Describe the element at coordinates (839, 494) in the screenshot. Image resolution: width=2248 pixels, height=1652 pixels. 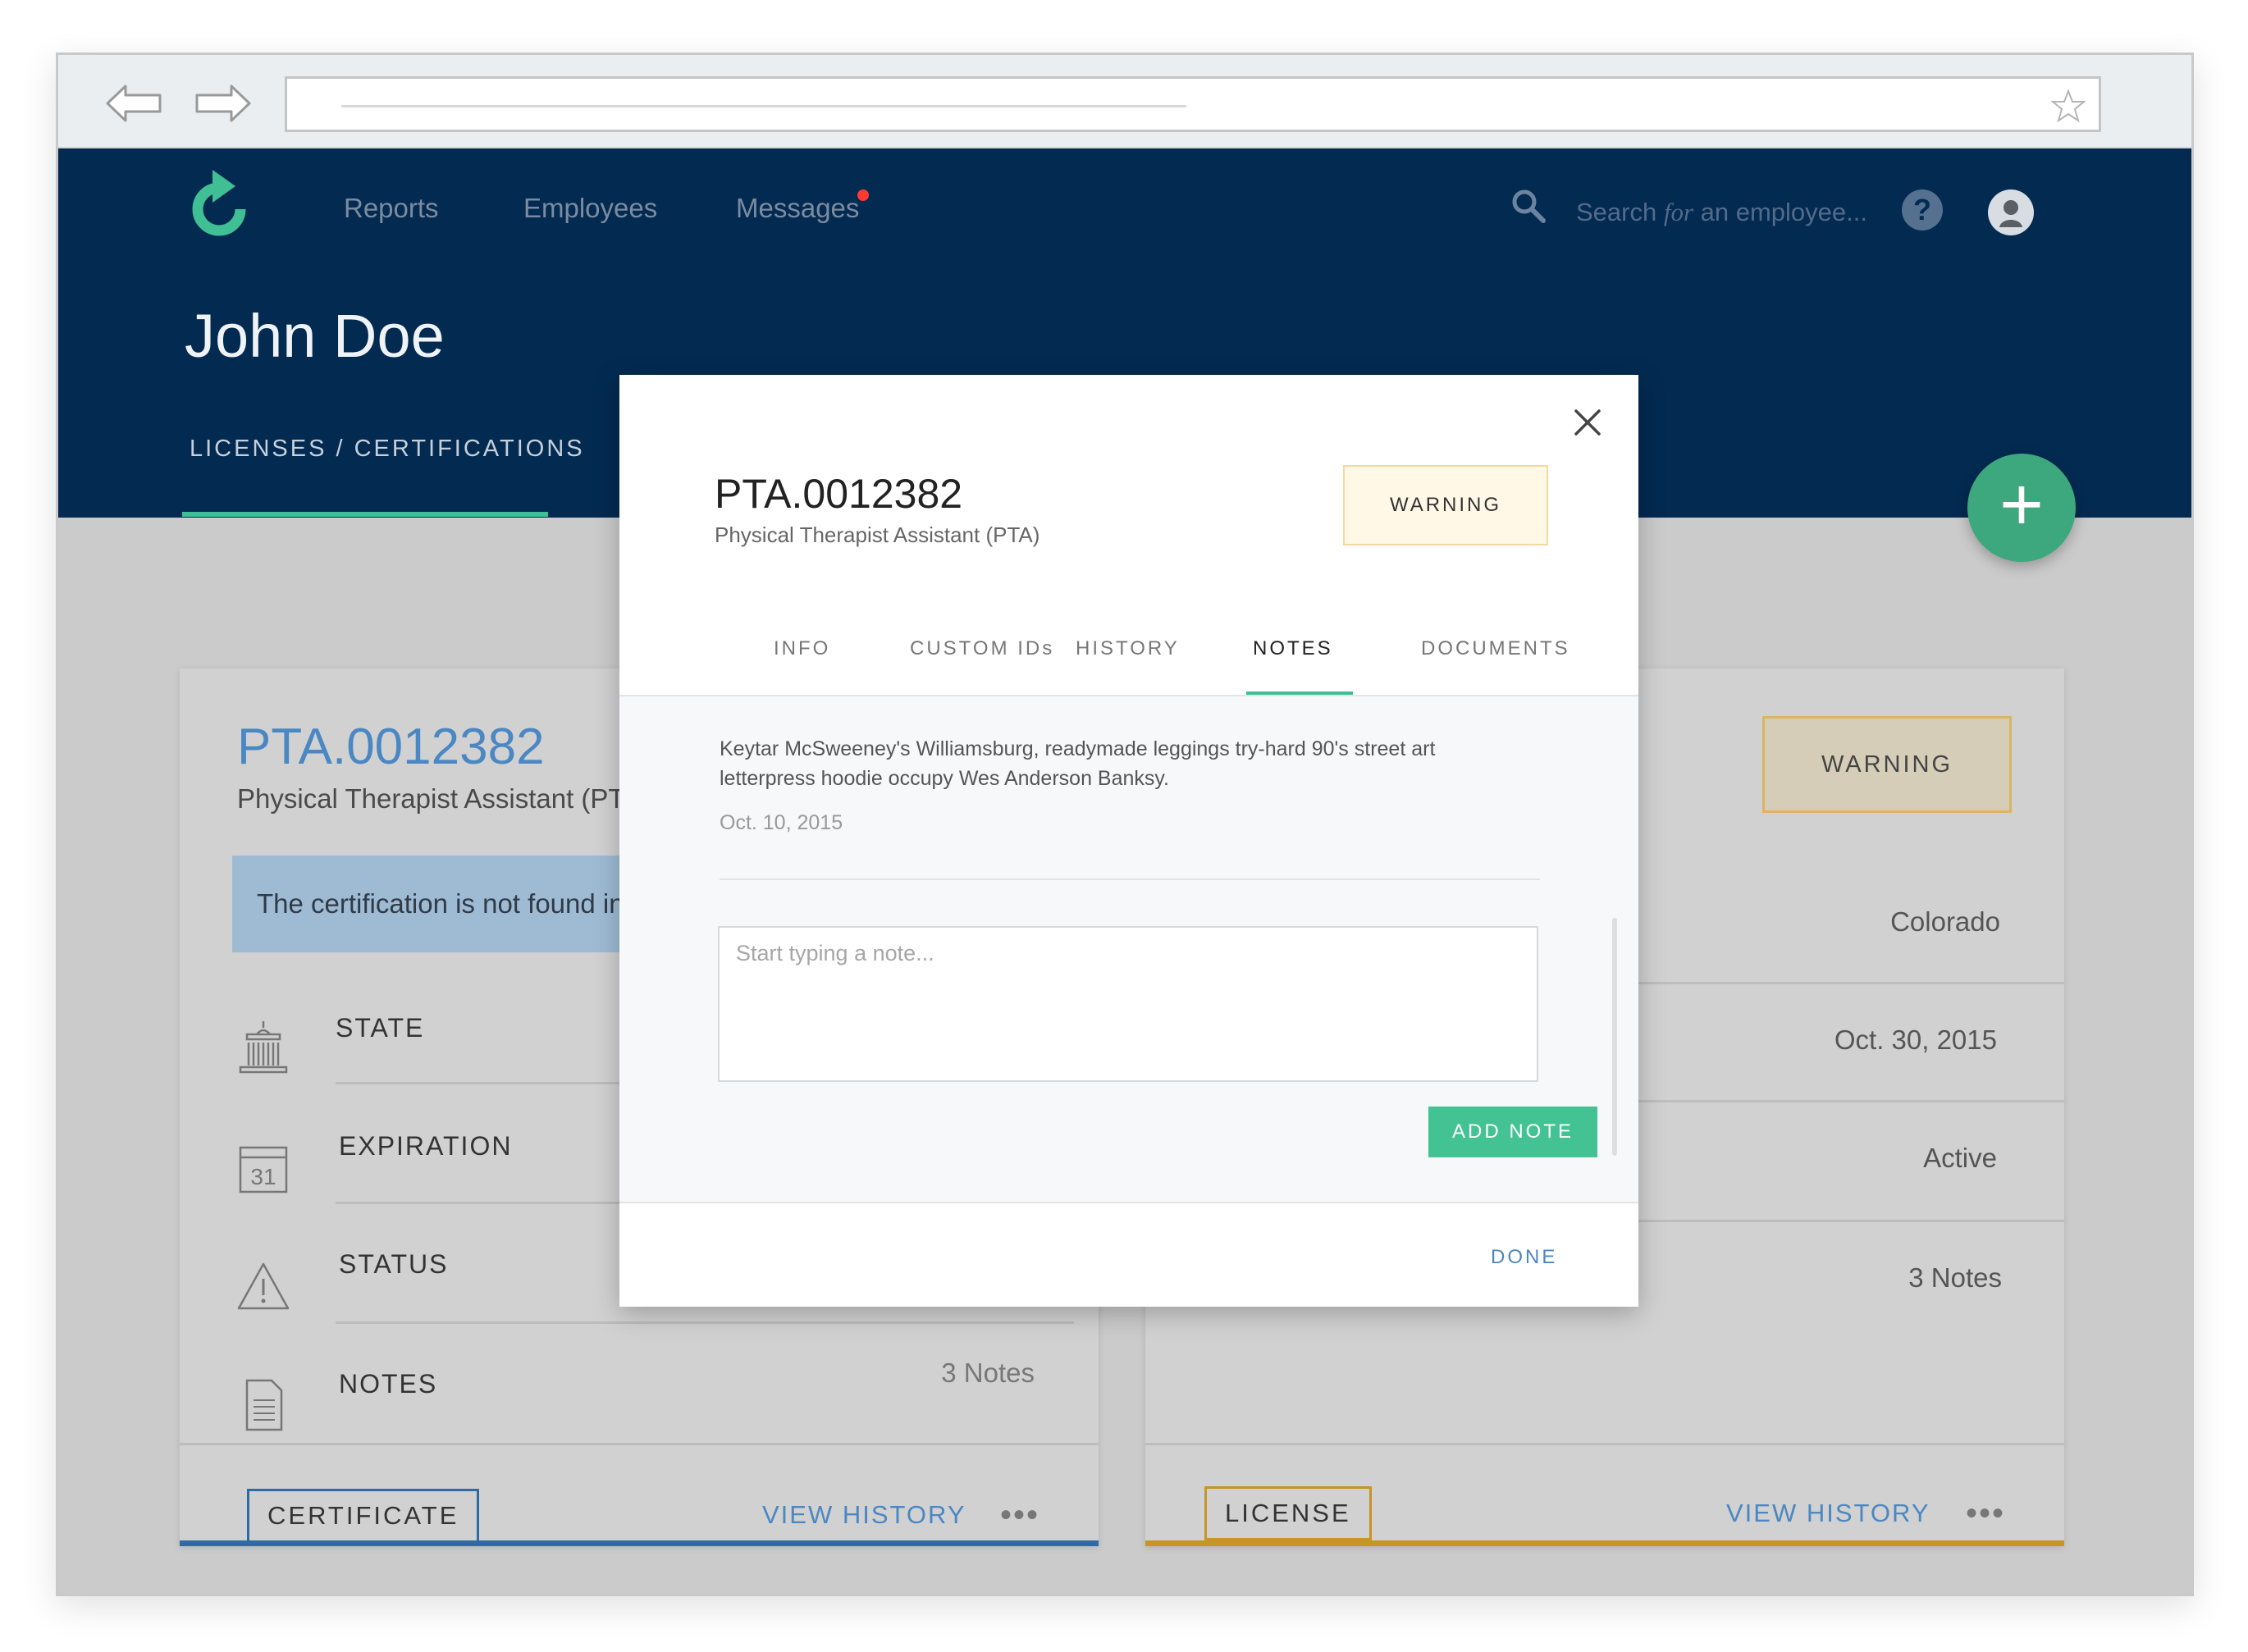
I see `modal-title: PTA.0012382` at that location.